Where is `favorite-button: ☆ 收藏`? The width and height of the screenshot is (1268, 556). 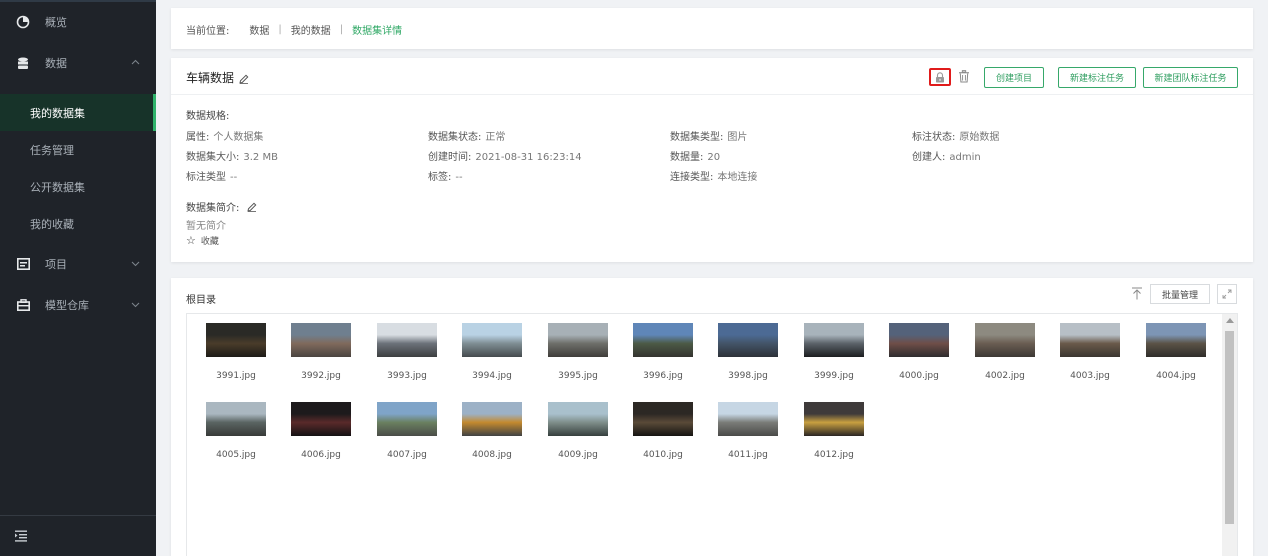 favorite-button: ☆ 收藏 is located at coordinates (202, 240).